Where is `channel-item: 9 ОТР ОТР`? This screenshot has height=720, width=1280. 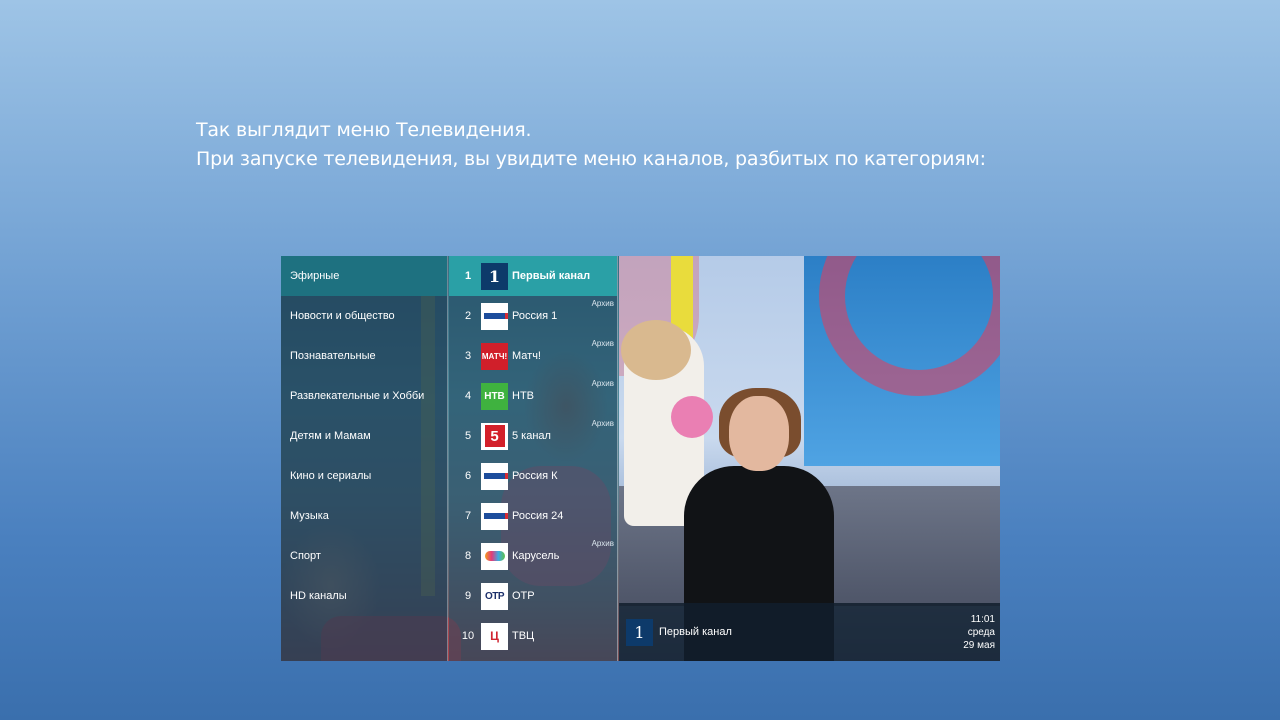 channel-item: 9 ОТР ОТР is located at coordinates (533, 596).